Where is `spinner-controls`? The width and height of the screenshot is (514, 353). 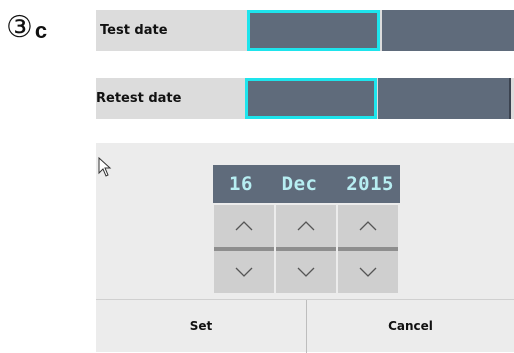
spinner-controls is located at coordinates (306, 249).